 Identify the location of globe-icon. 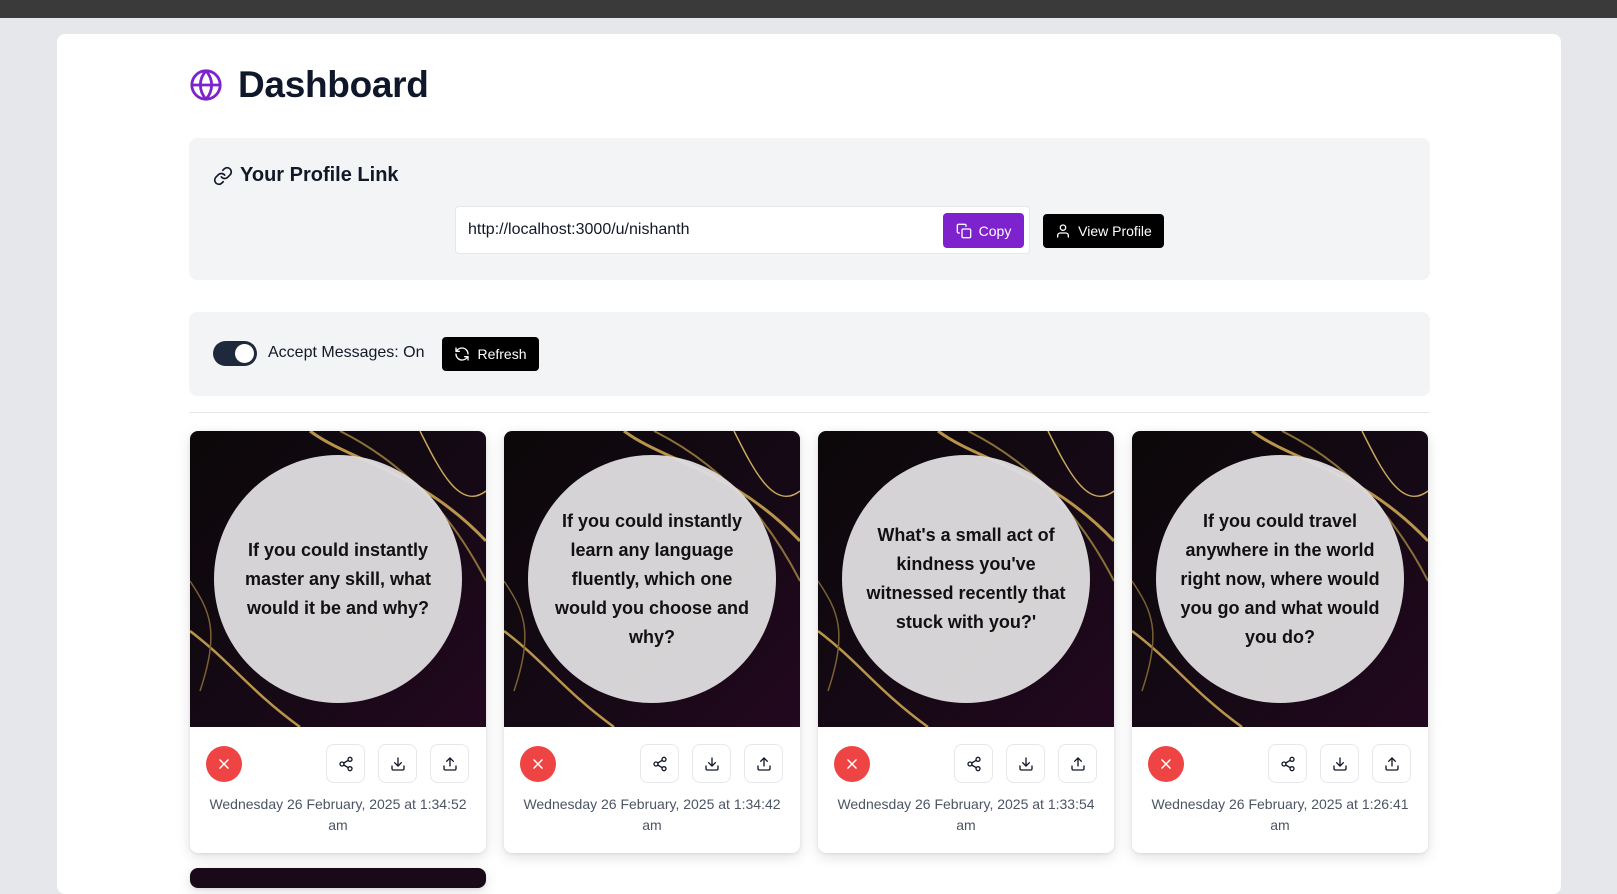
(206, 85).